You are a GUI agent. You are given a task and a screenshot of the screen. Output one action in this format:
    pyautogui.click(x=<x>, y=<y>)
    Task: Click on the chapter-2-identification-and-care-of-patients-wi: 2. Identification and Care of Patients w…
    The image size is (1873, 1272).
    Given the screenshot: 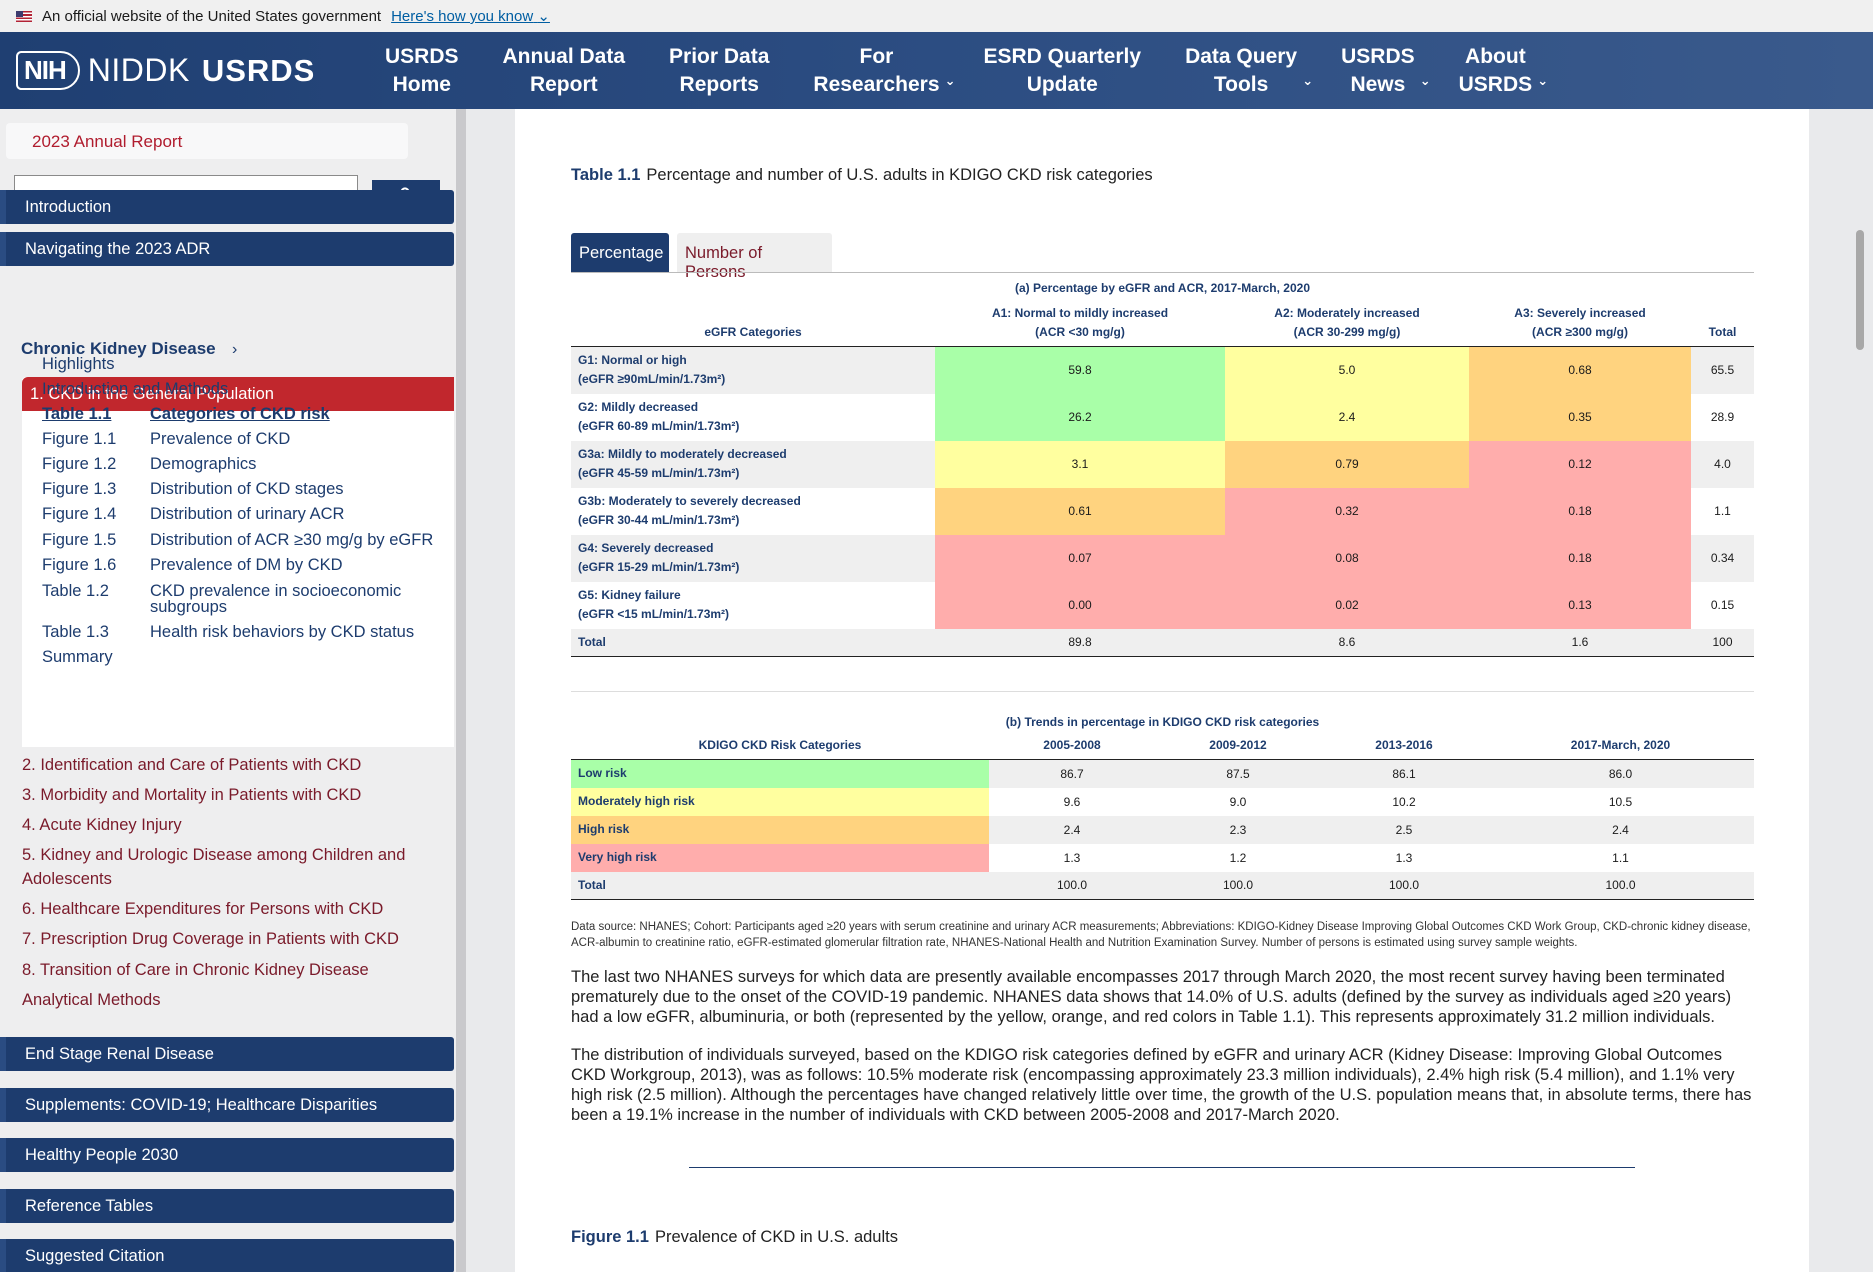 What is the action you would take?
    pyautogui.click(x=232, y=765)
    